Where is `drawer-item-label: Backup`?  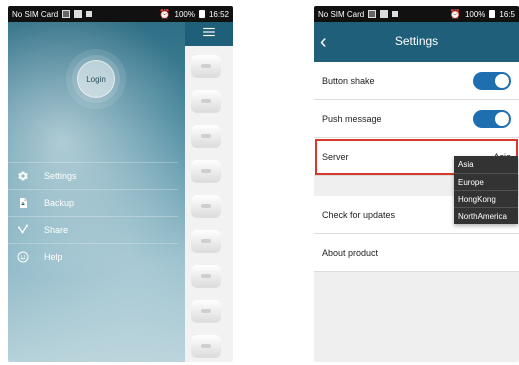
drawer-item-label: Backup is located at coordinates (59, 203).